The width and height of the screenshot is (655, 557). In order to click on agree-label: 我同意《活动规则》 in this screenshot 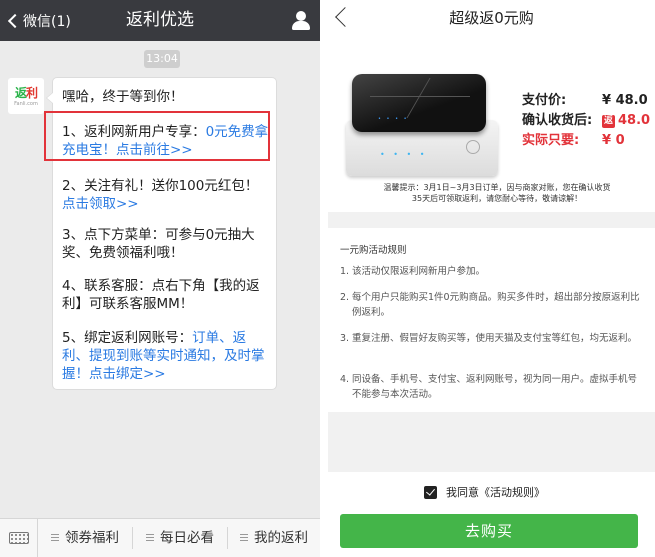, I will do `click(495, 492)`.